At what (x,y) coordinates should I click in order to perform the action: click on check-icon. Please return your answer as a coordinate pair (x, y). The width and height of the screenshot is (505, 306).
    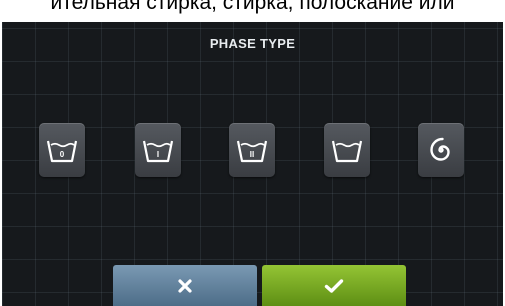
    Looking at the image, I should click on (334, 285).